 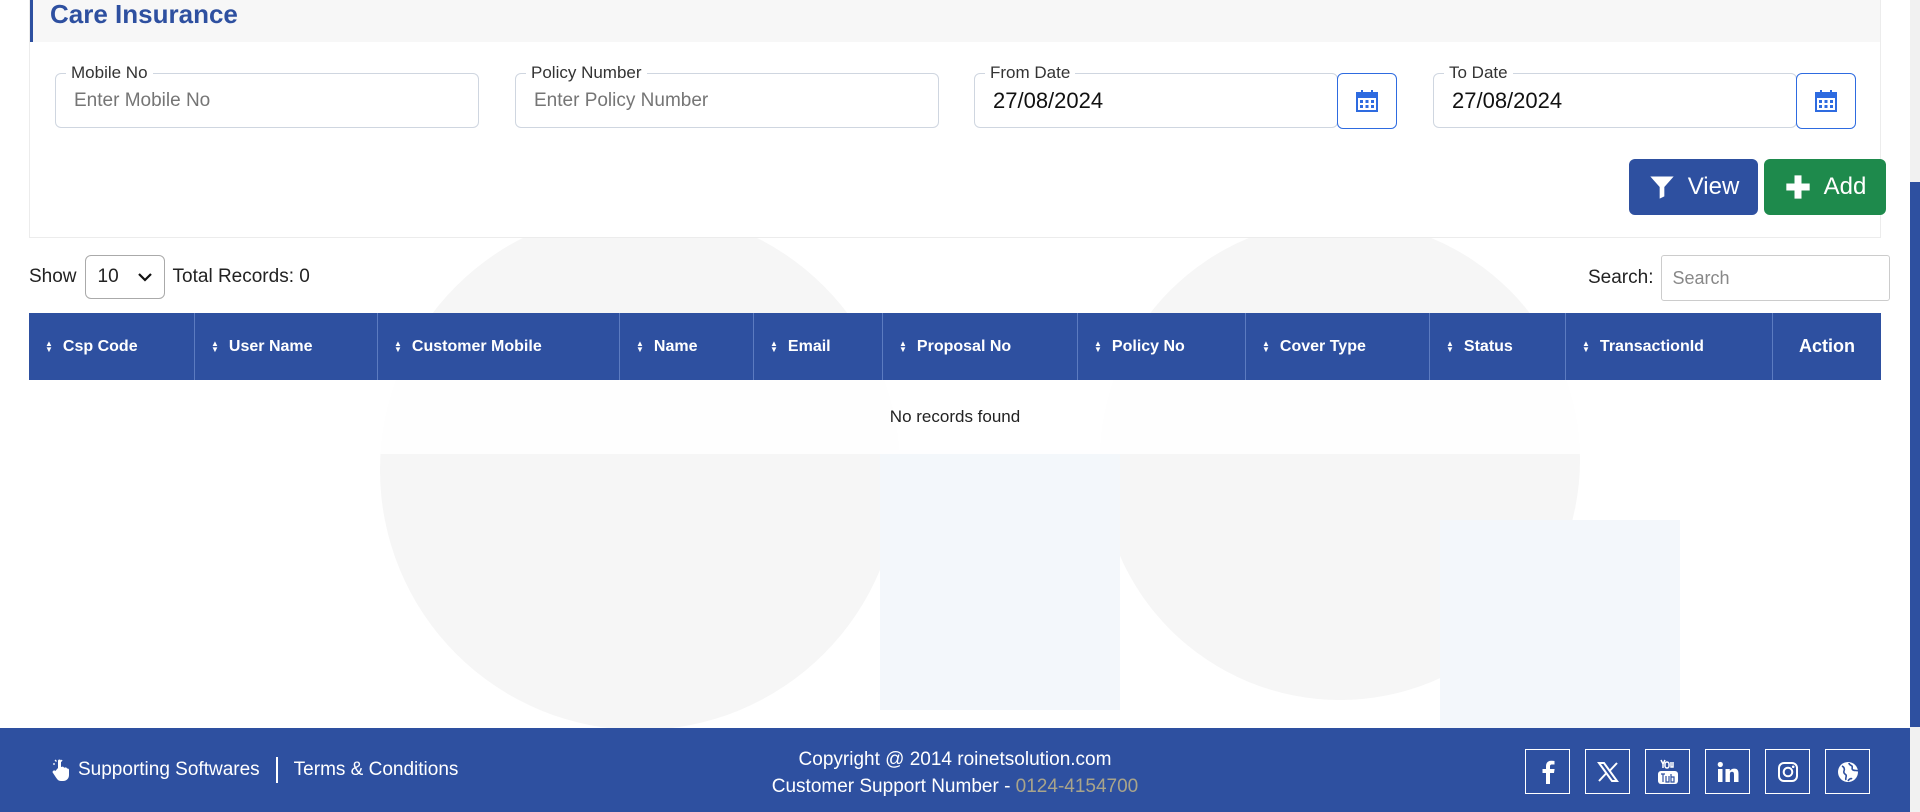 I want to click on show-label: Show, so click(x=53, y=276).